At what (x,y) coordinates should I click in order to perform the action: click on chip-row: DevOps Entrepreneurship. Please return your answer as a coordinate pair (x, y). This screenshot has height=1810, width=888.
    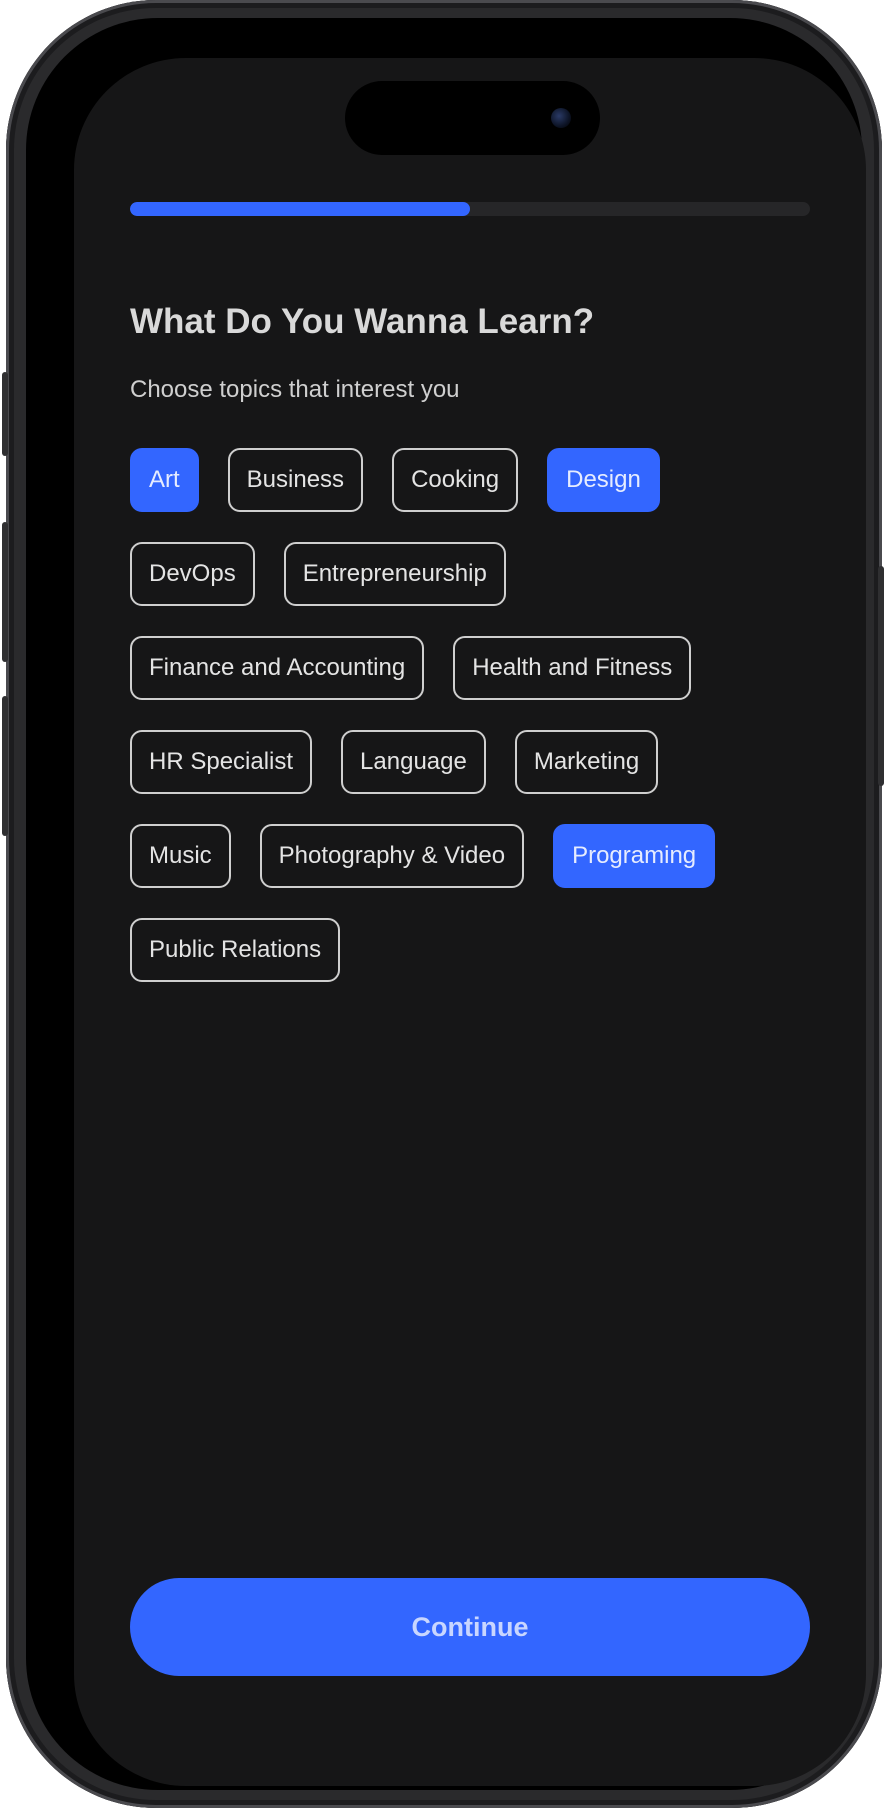
    Looking at the image, I should click on (475, 574).